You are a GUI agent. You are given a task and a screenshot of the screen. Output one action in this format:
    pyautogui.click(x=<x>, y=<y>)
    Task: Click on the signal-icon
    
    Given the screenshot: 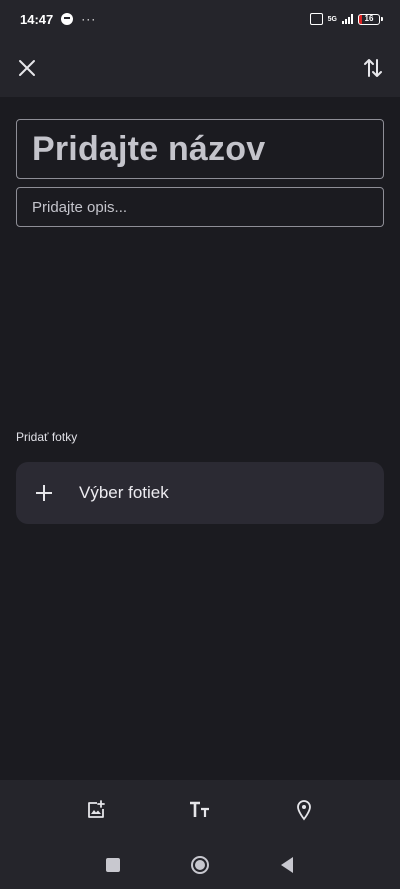 What is the action you would take?
    pyautogui.click(x=347, y=19)
    